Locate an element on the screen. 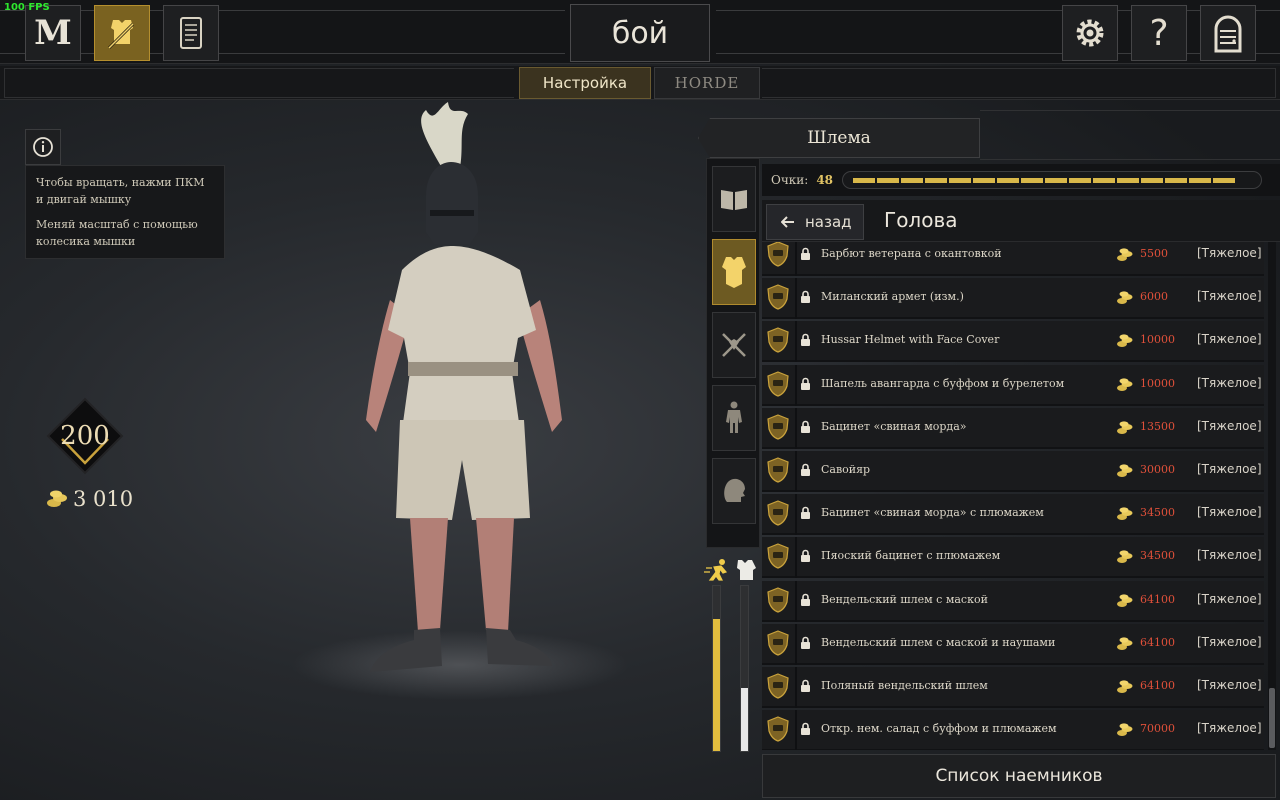 The height and width of the screenshot is (800, 1280). item-row: Миланский армет (изм.) 6000 [Тяжелое] is located at coordinates (1013, 299).